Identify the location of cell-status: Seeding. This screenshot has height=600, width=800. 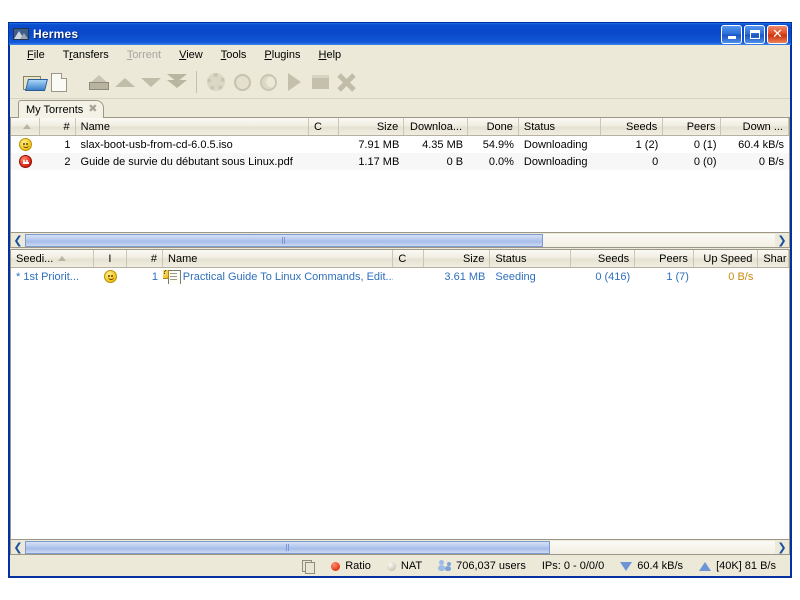
(515, 276).